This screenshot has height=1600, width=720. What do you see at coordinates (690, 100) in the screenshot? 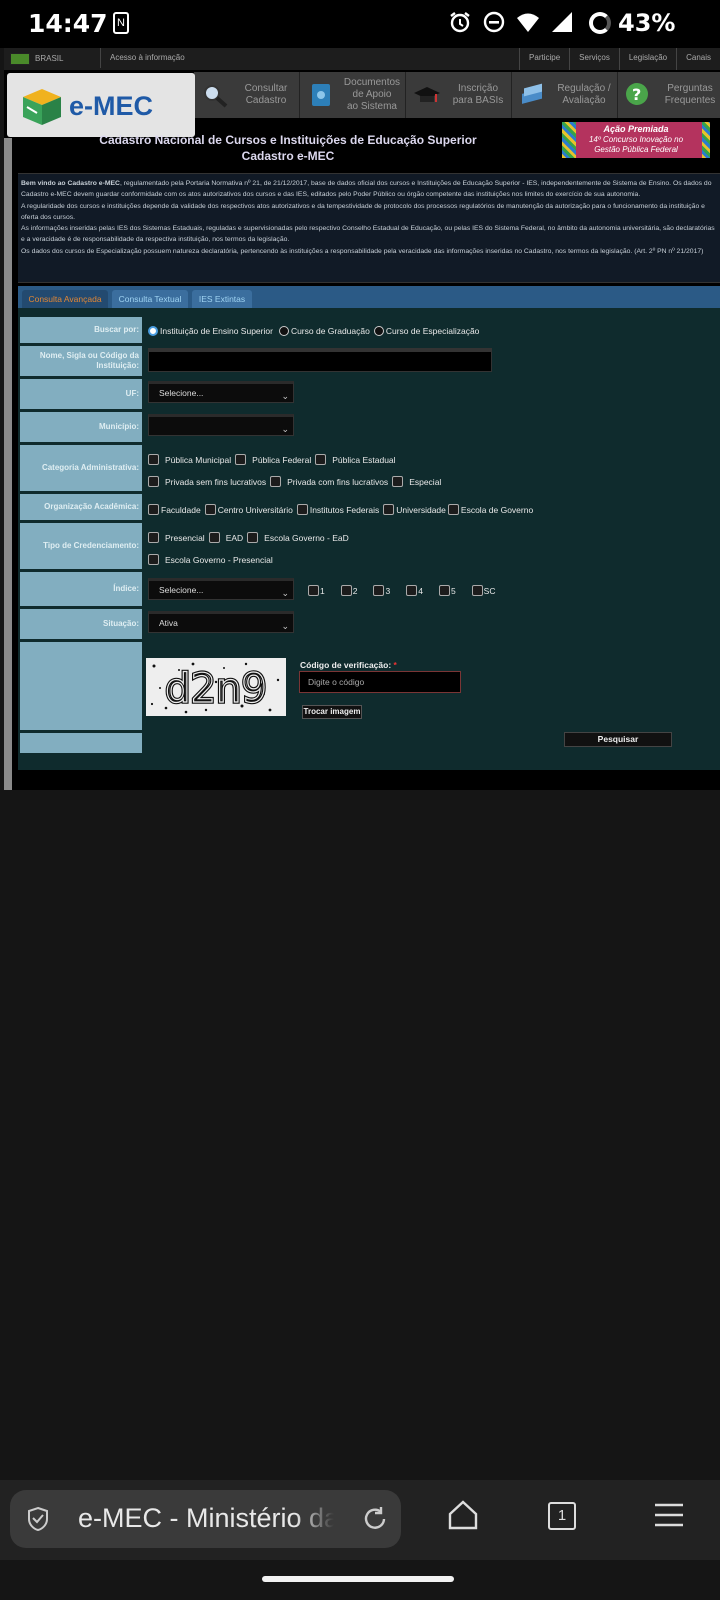
I see `menu-label: Frequentes` at bounding box center [690, 100].